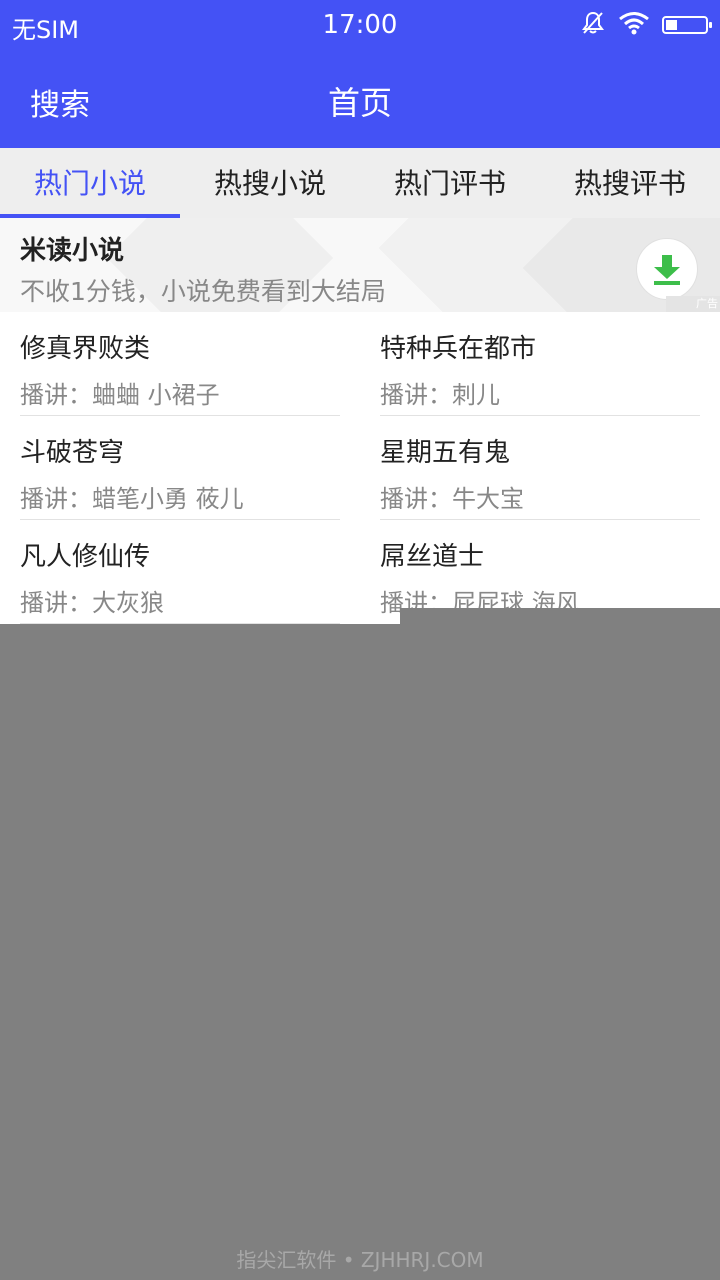  What do you see at coordinates (72, 453) in the screenshot?
I see `item-title: 斗破苍穹` at bounding box center [72, 453].